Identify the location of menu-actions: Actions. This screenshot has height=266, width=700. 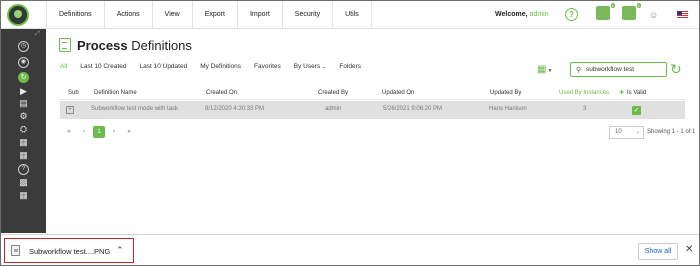
(129, 14).